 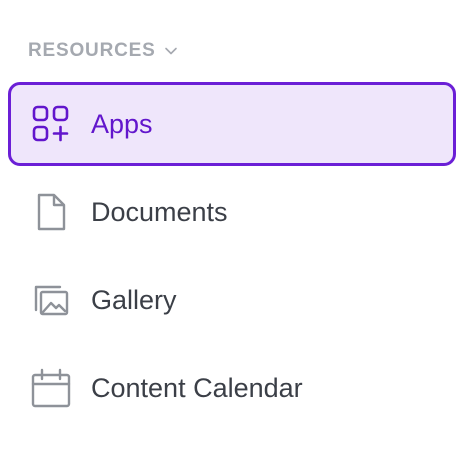 What do you see at coordinates (122, 123) in the screenshot?
I see `nav-item-label: Apps` at bounding box center [122, 123].